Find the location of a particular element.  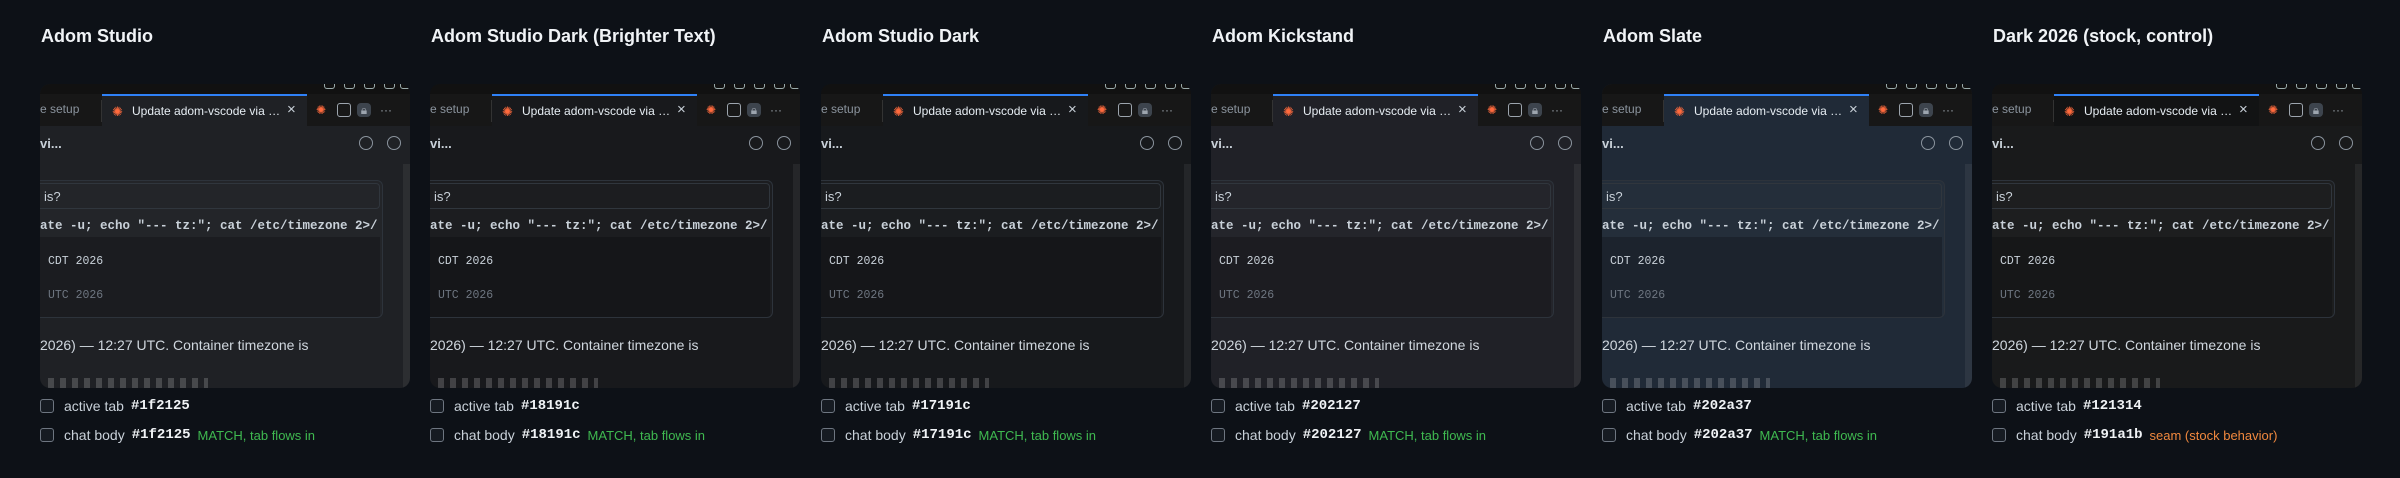

window-top-strip is located at coordinates (1006, 89).